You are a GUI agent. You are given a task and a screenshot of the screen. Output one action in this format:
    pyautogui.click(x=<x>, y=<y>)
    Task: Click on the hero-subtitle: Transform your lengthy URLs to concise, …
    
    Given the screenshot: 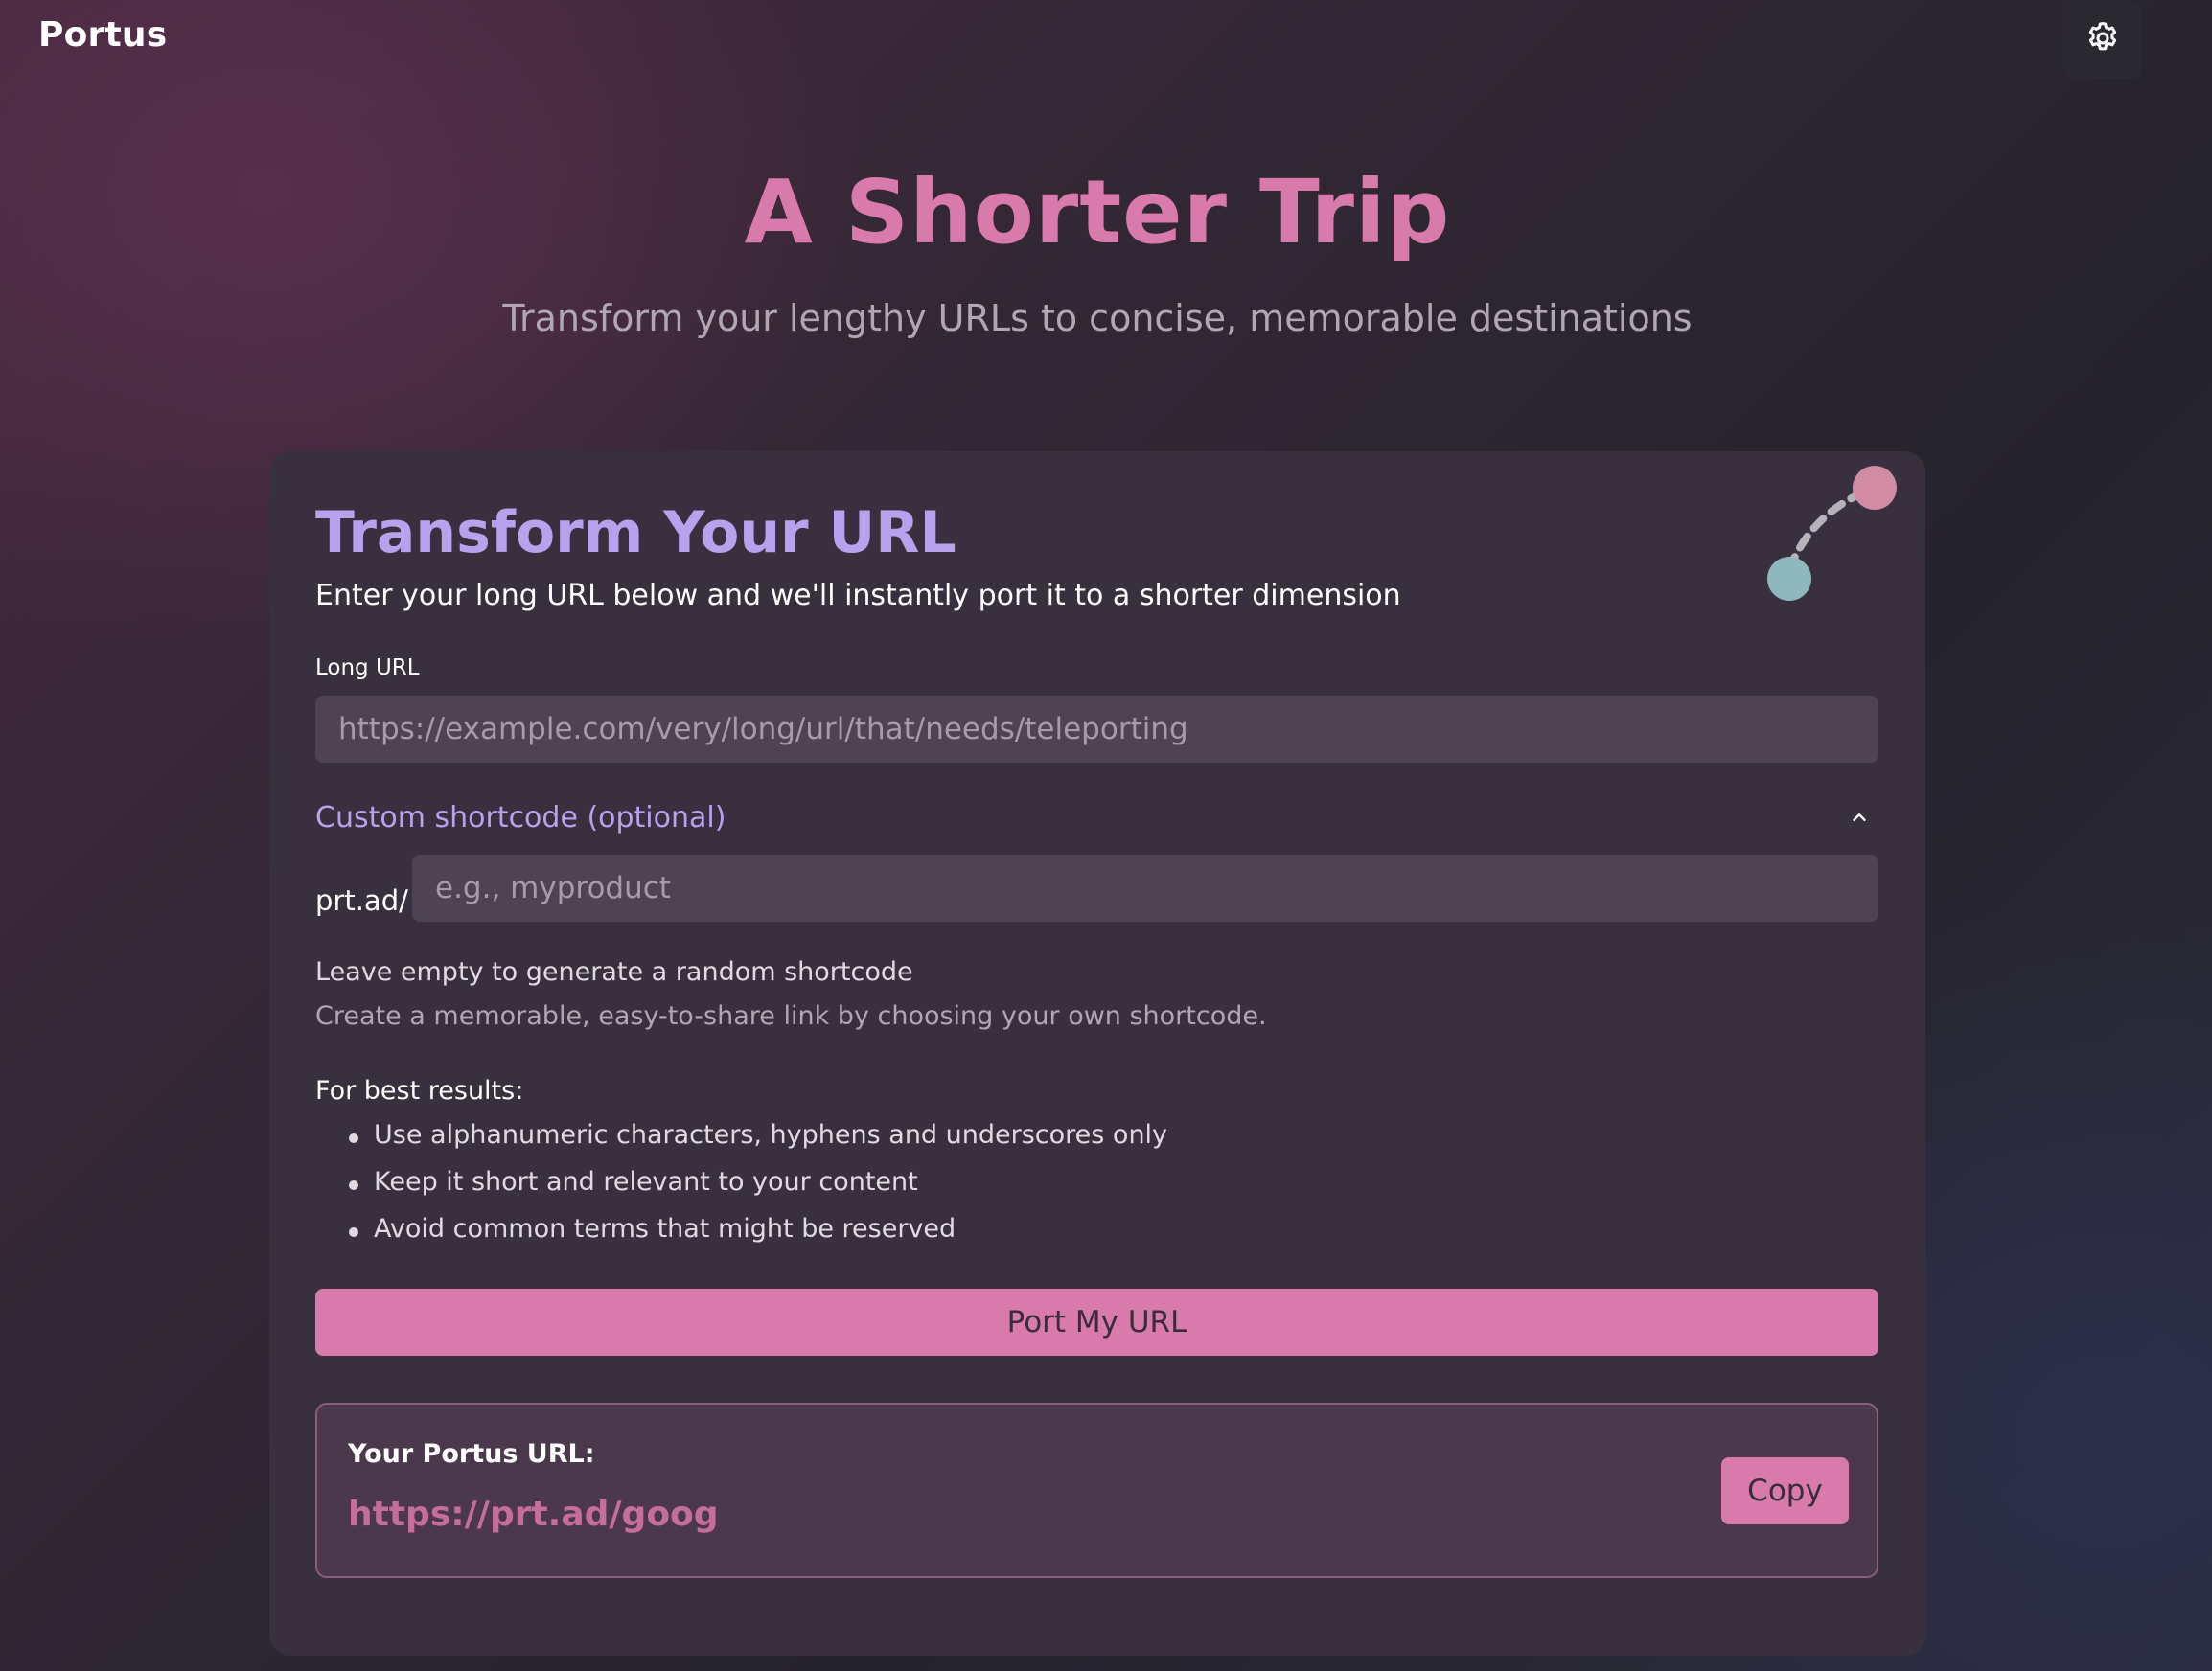 What is the action you would take?
    pyautogui.click(x=1098, y=318)
    